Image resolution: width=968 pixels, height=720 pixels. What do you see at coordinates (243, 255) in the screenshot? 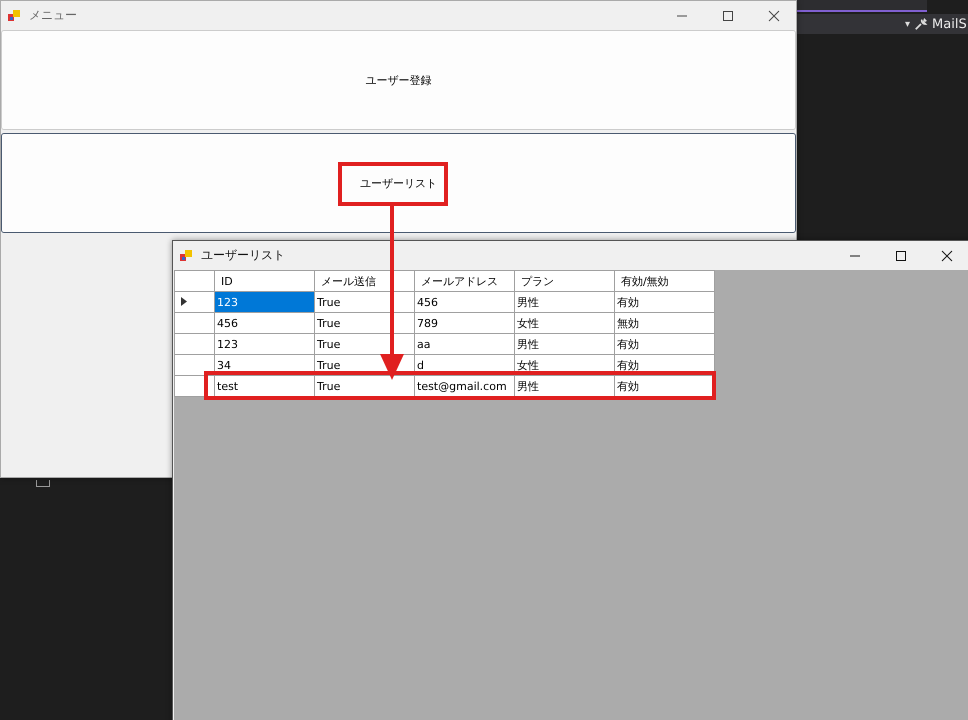
I see `window-title: ユーザーリスト` at bounding box center [243, 255].